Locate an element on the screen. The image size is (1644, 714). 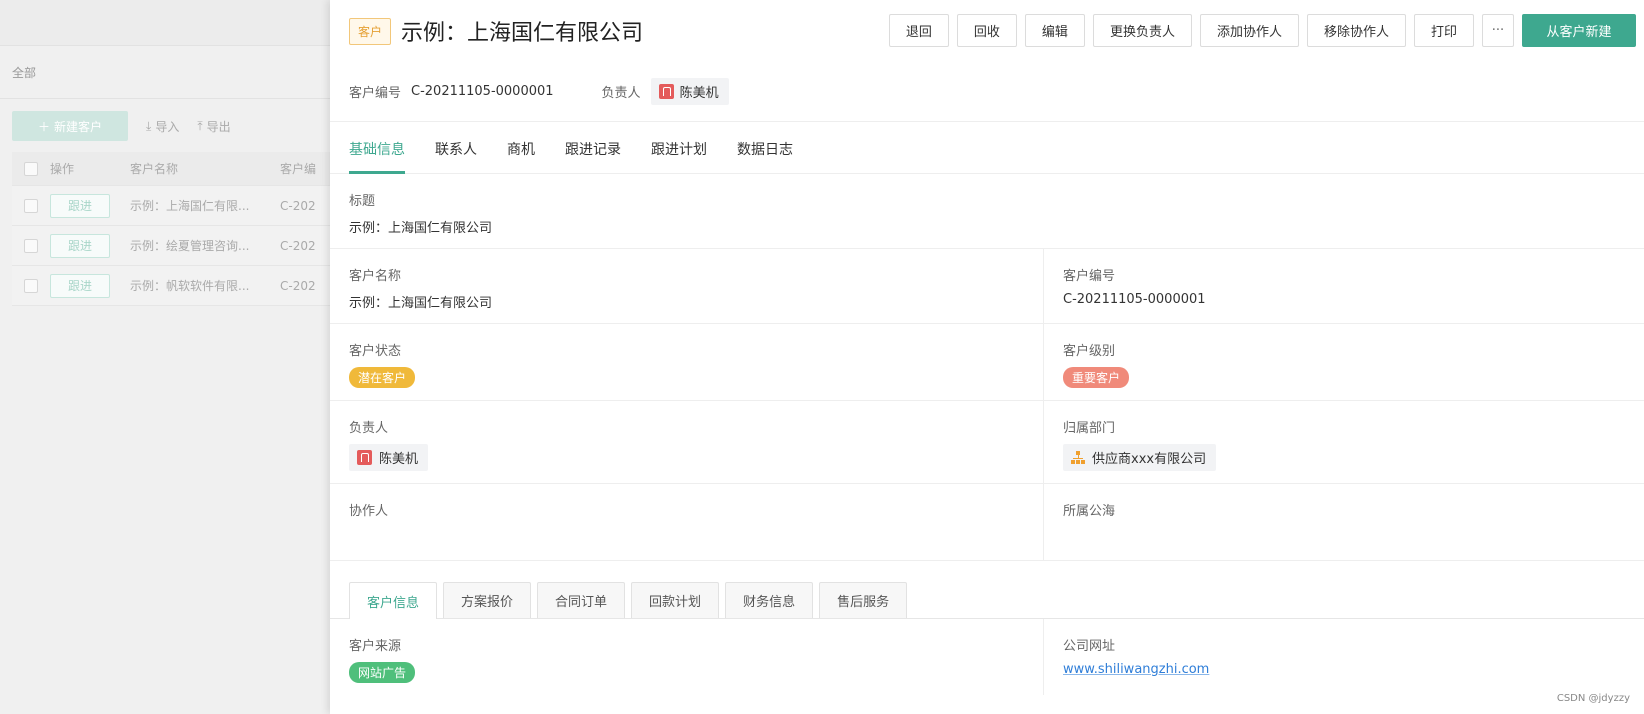
page-title: 示例：上海国仁有限公司 is located at coordinates (522, 33).